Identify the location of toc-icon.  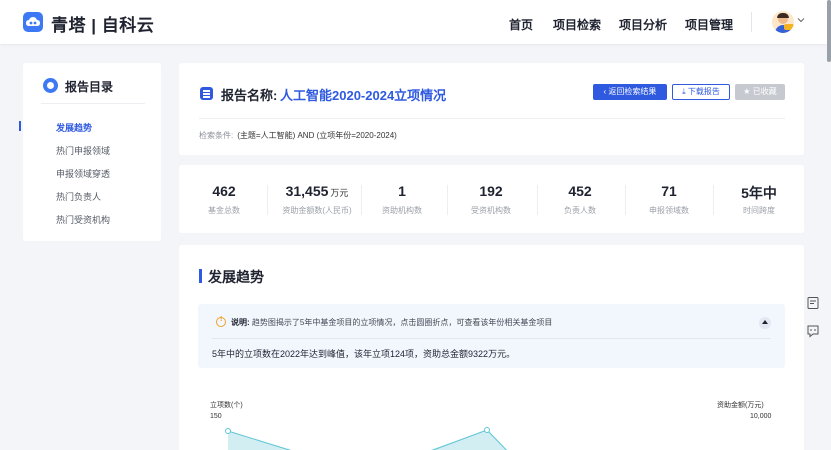
(50, 85).